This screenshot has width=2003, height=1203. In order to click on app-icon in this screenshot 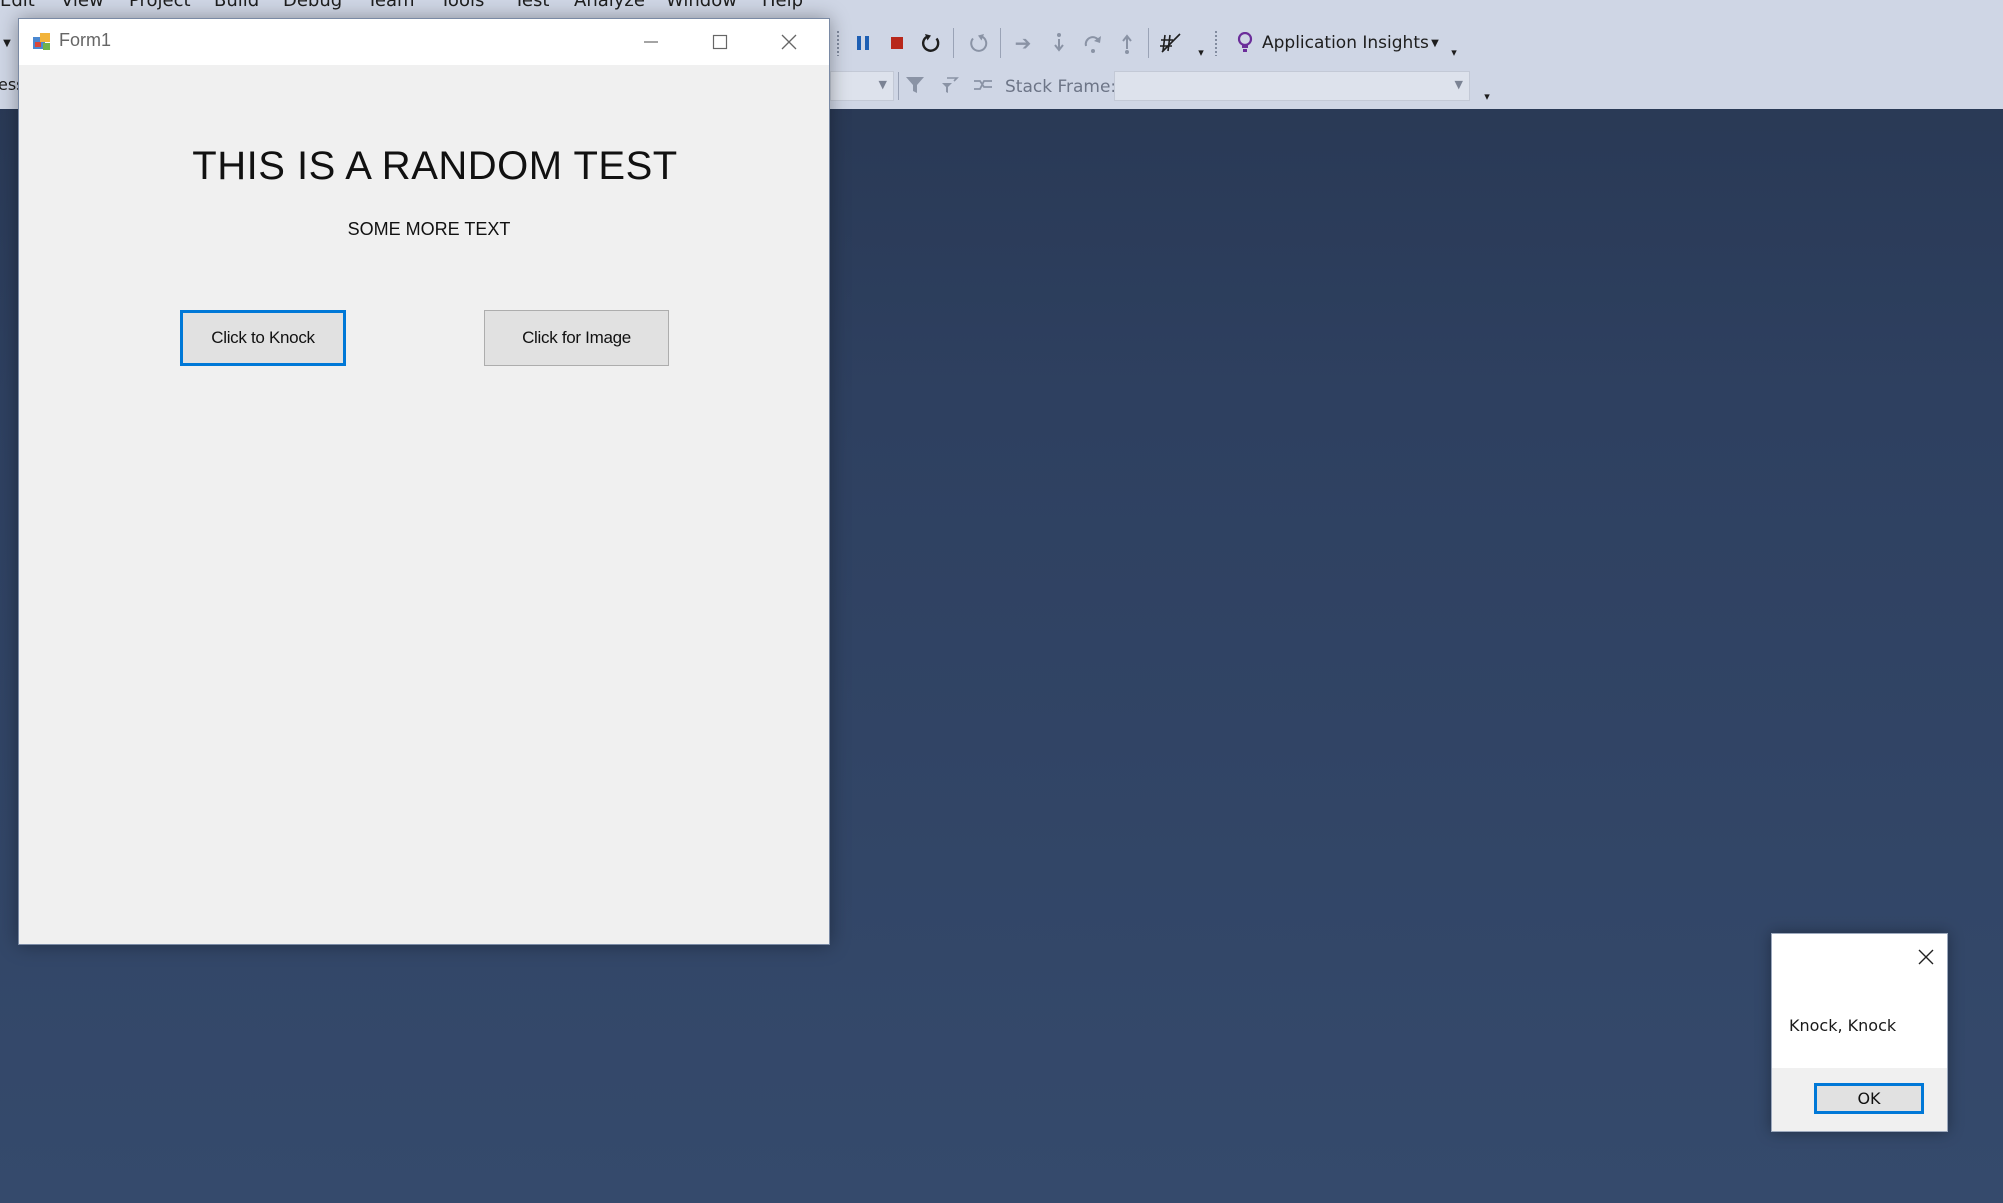, I will do `click(42, 42)`.